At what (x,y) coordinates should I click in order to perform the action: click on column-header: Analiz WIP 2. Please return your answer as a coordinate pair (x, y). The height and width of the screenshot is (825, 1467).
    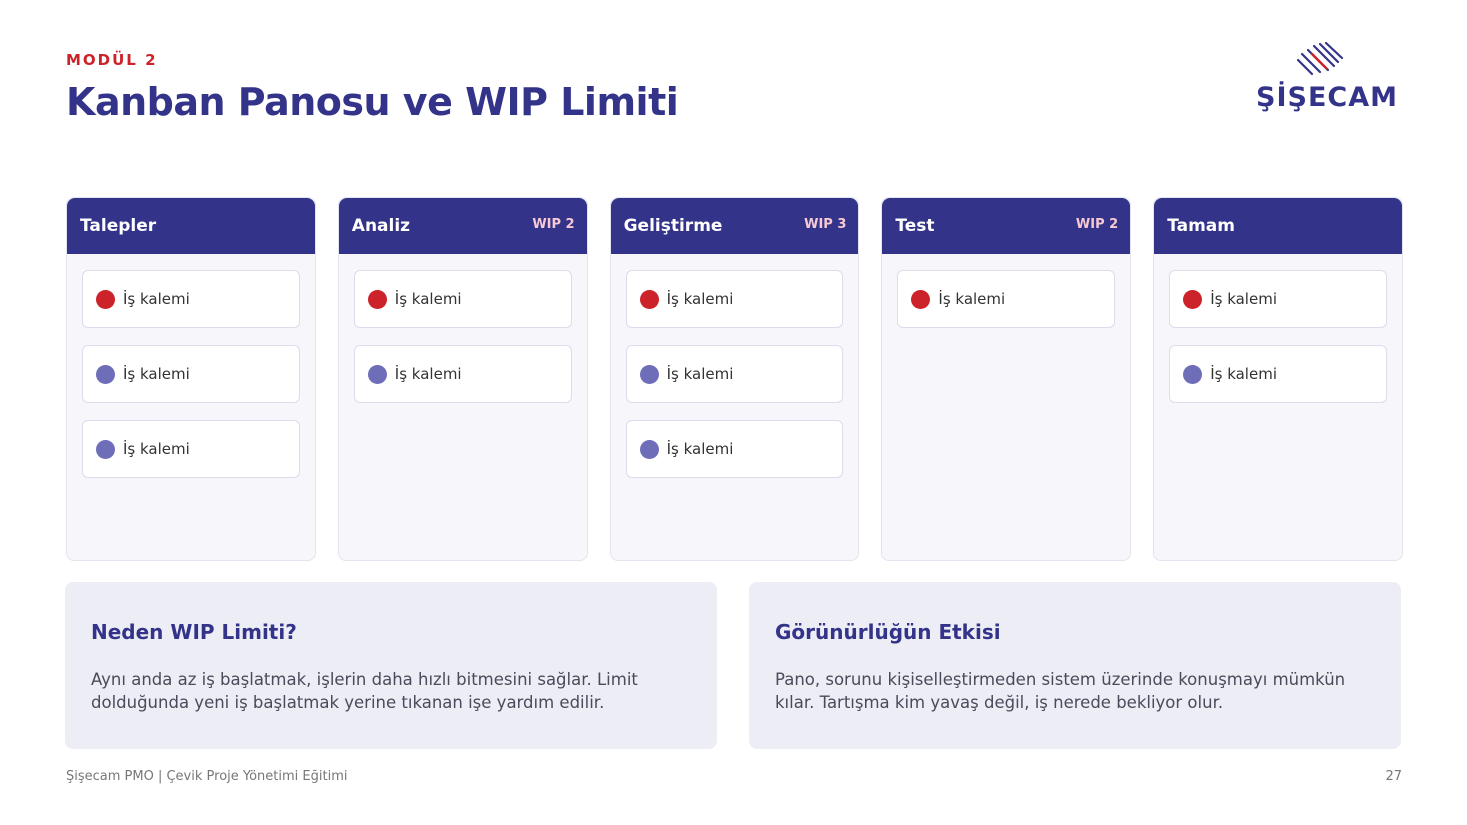
    Looking at the image, I should click on (462, 226).